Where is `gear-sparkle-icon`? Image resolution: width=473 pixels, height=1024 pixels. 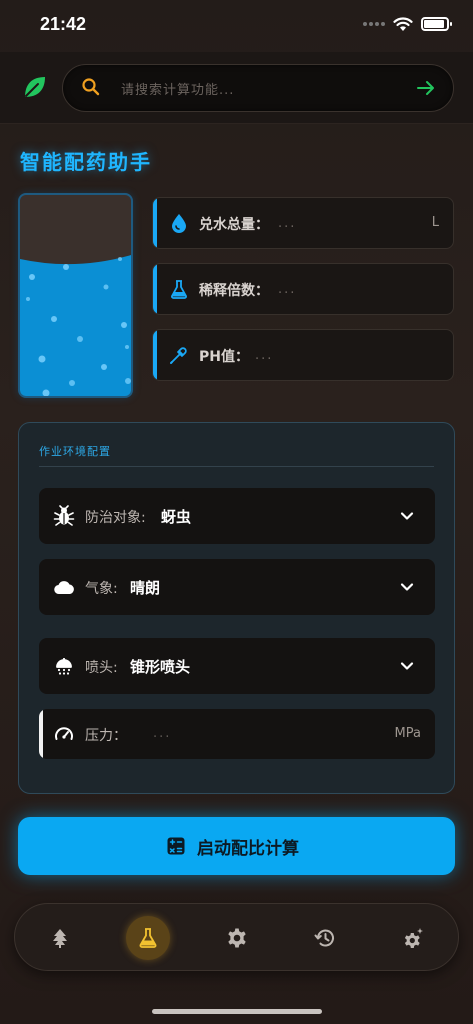
gear-sparkle-icon is located at coordinates (413, 938).